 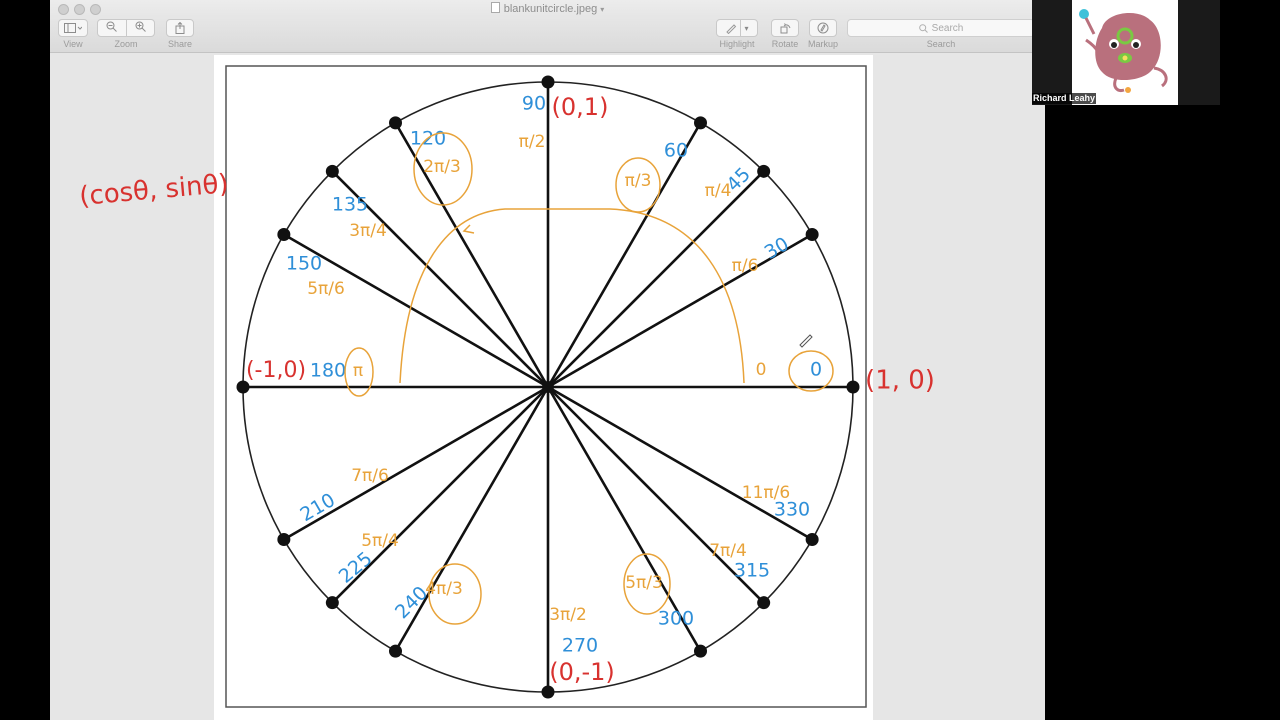 What do you see at coordinates (638, 181) in the screenshot?
I see `radian-label-60: π/3` at bounding box center [638, 181].